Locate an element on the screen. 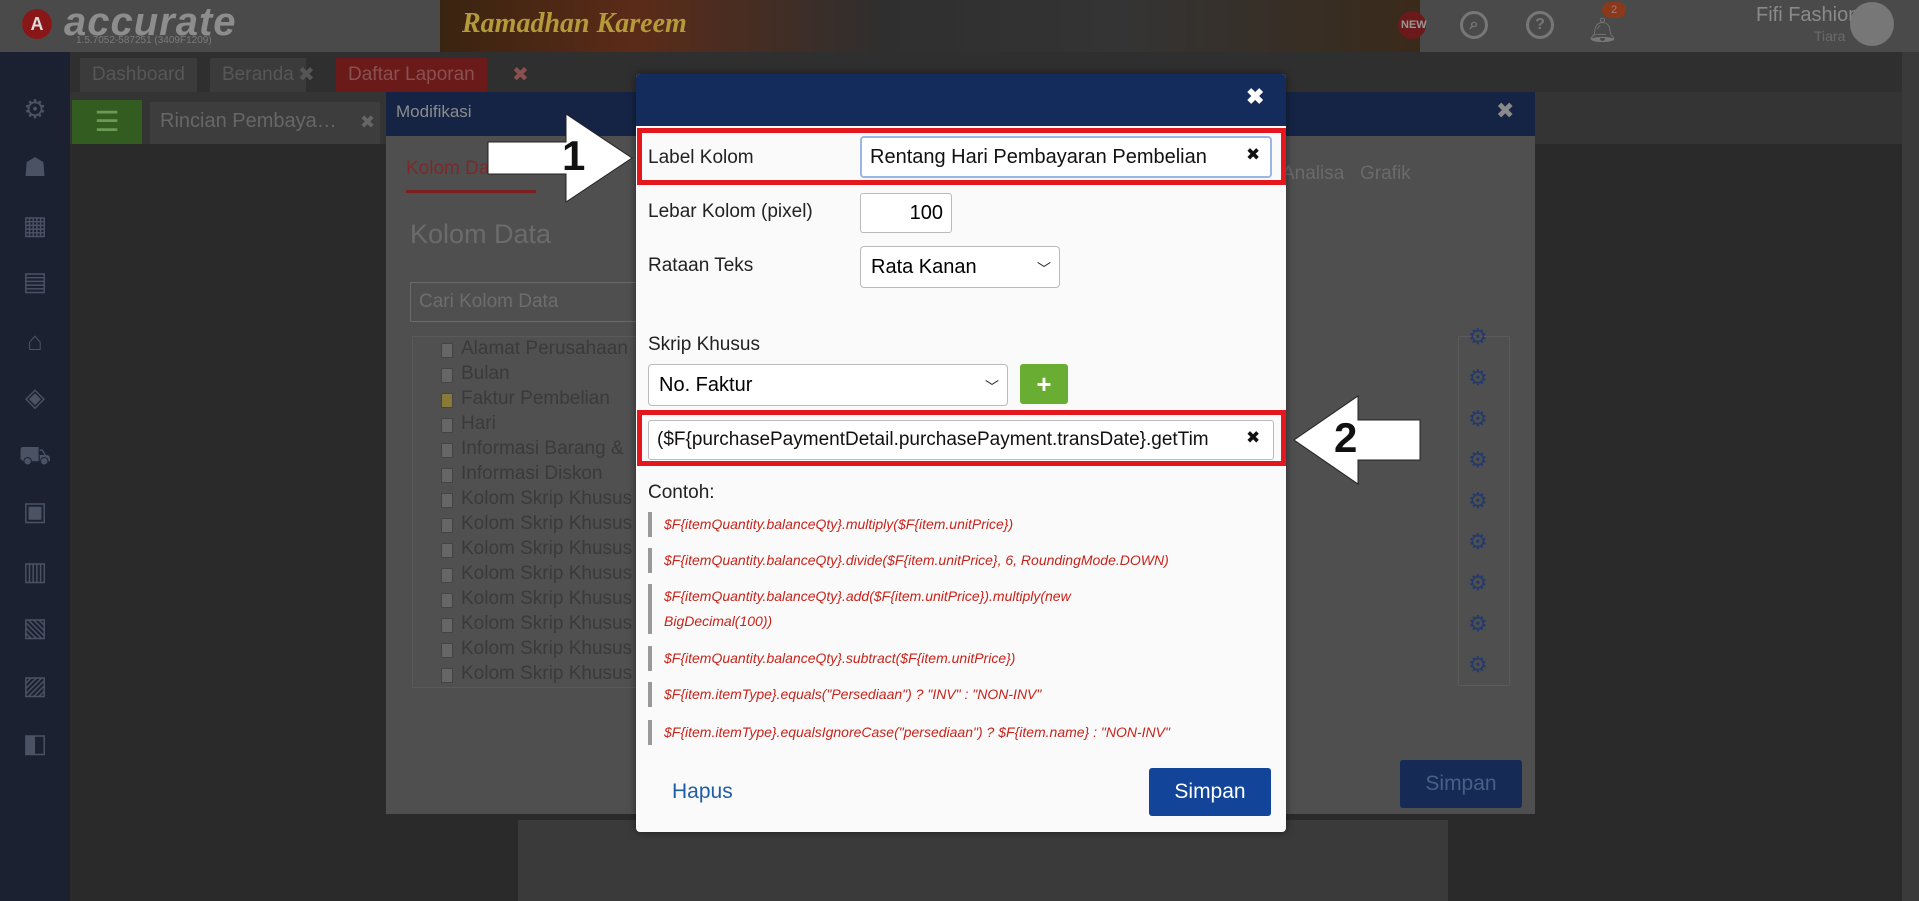 Image resolution: width=1919 pixels, height=901 pixels. inventory-icon: ▧ is located at coordinates (35, 627).